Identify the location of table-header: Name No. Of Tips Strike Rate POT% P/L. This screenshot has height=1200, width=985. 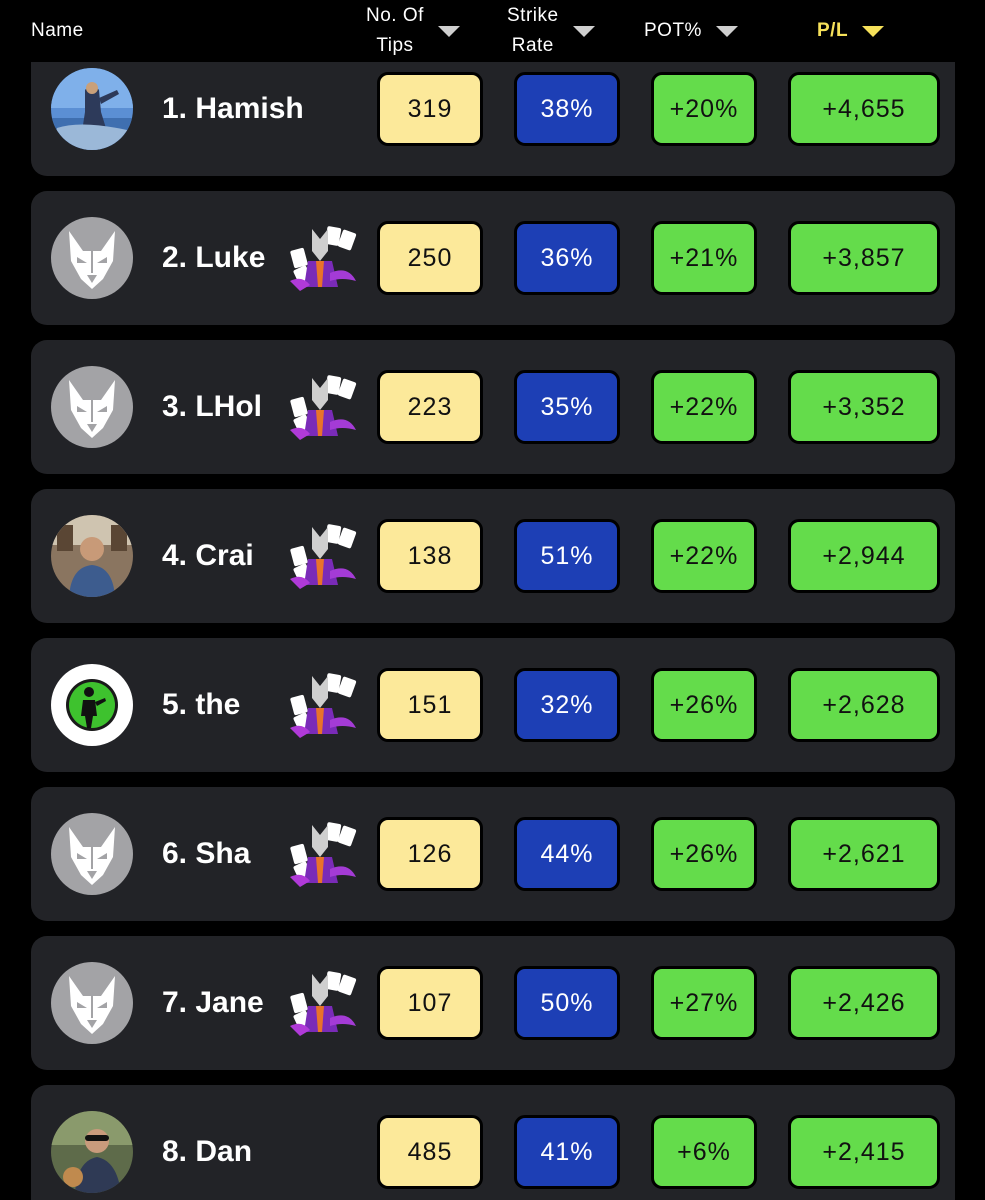
(492, 31).